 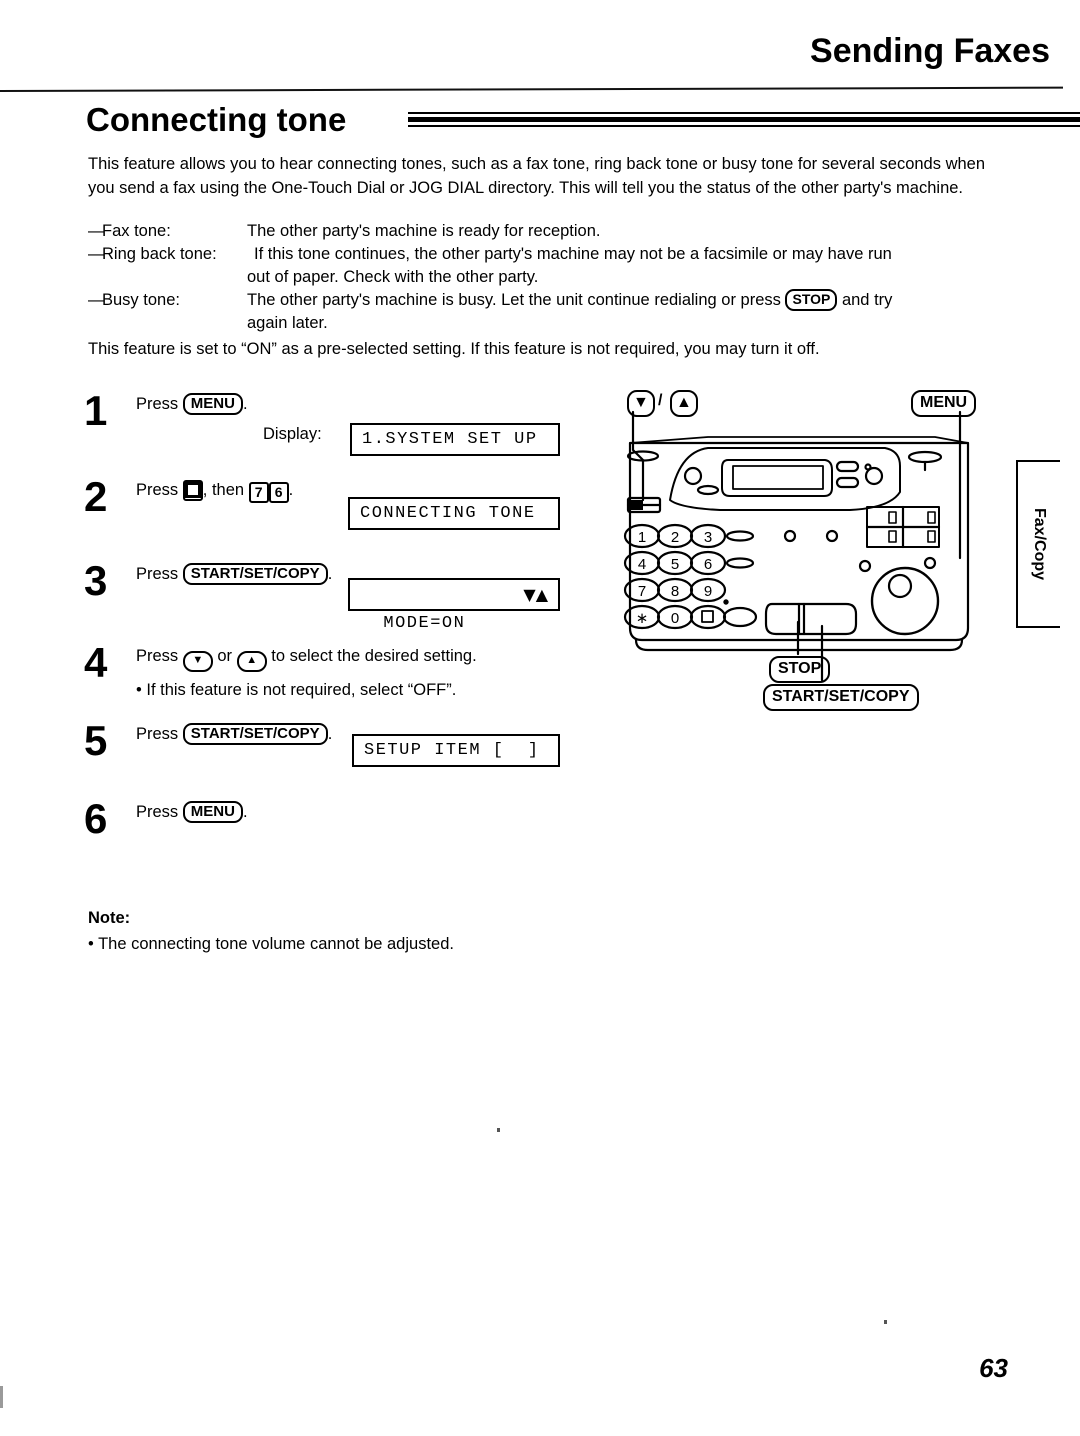 What do you see at coordinates (424, 623) in the screenshot?
I see `lcd-text: MODE=ON` at bounding box center [424, 623].